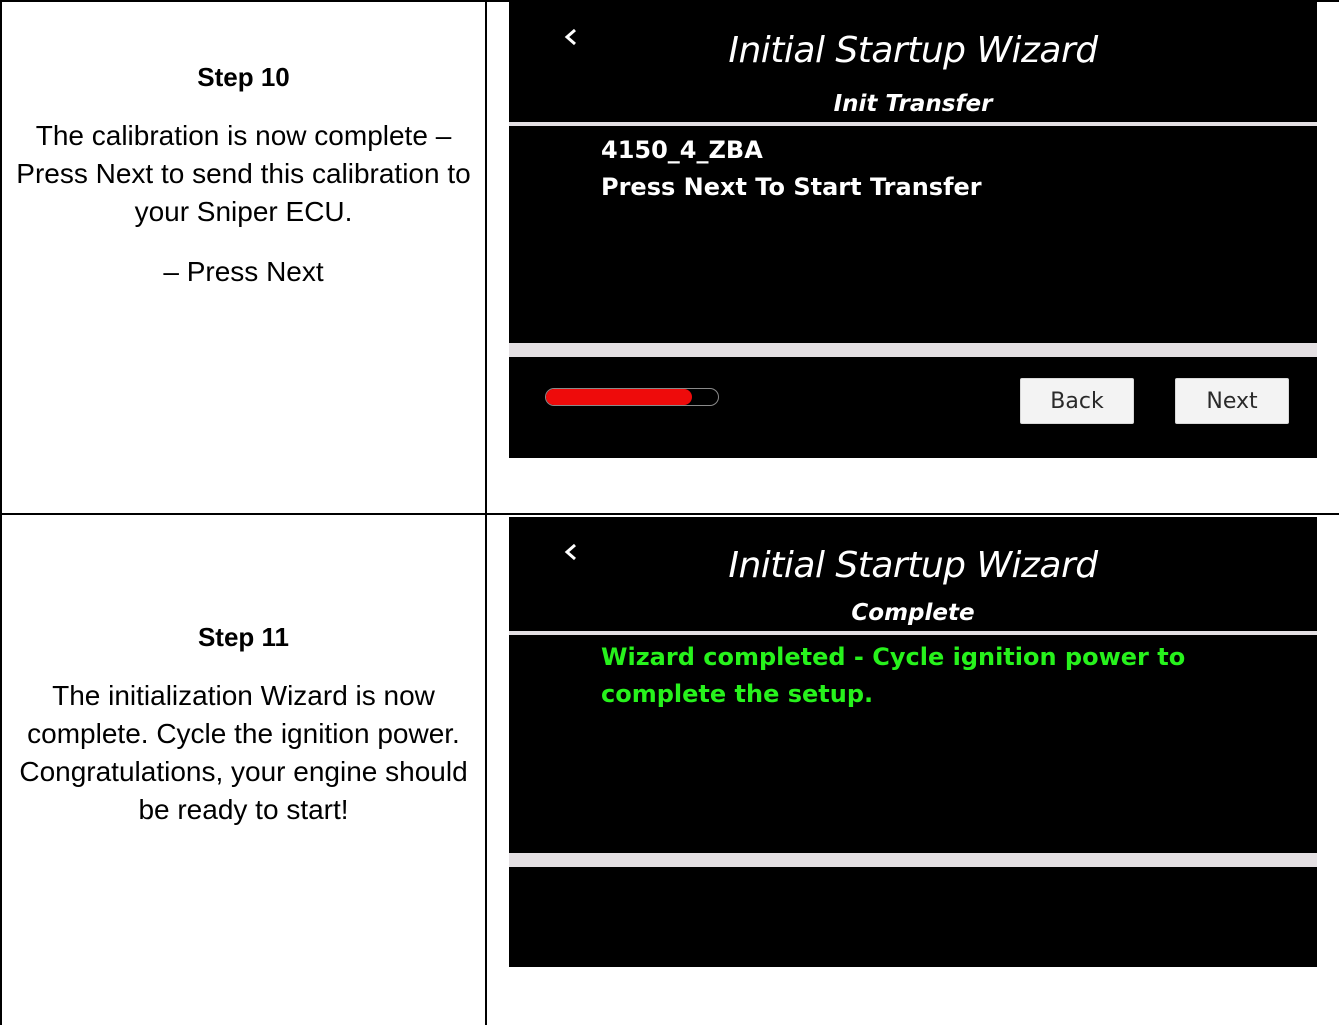  What do you see at coordinates (1077, 401) in the screenshot?
I see `back-button: Back` at bounding box center [1077, 401].